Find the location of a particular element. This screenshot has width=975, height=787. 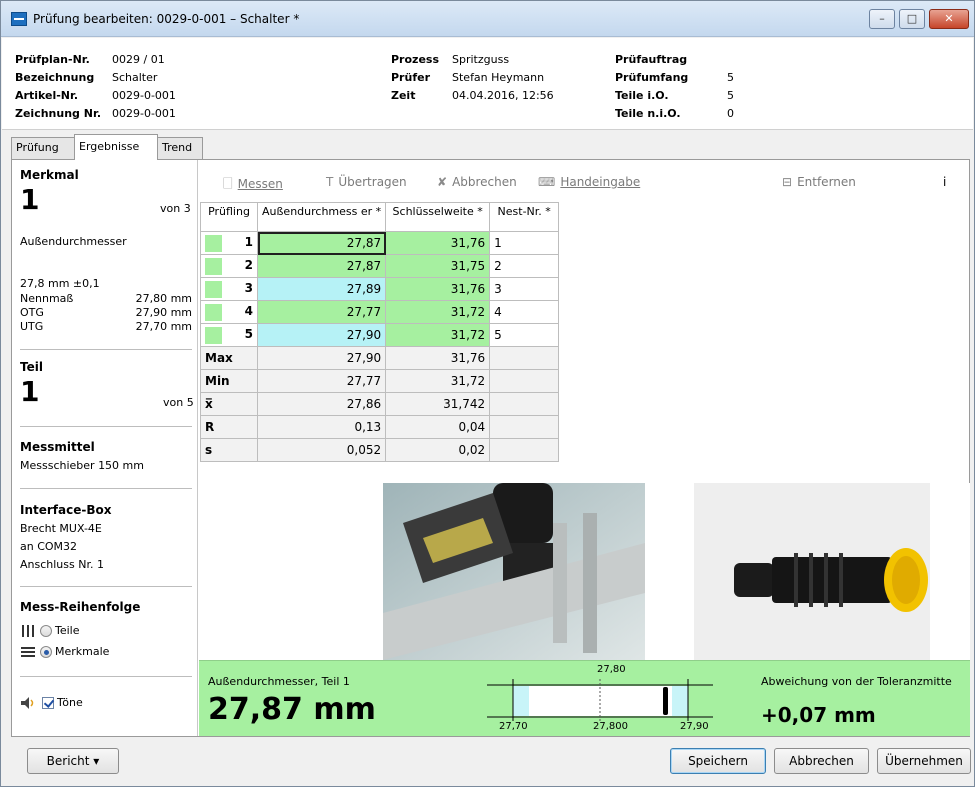

status-label: Außendurchmesser, Teil 1 is located at coordinates (279, 681).